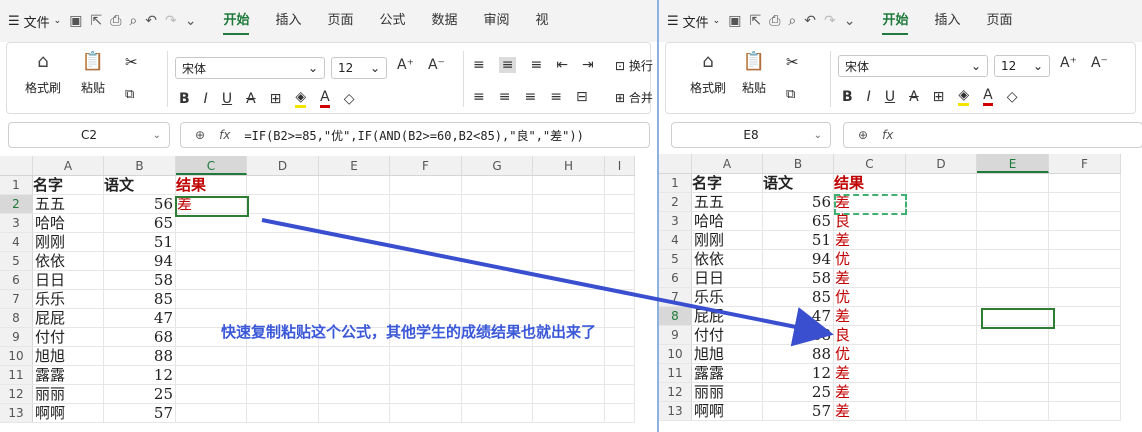 The image size is (1142, 432). Describe the element at coordinates (569, 299) in the screenshot. I see `cell-h7` at that location.